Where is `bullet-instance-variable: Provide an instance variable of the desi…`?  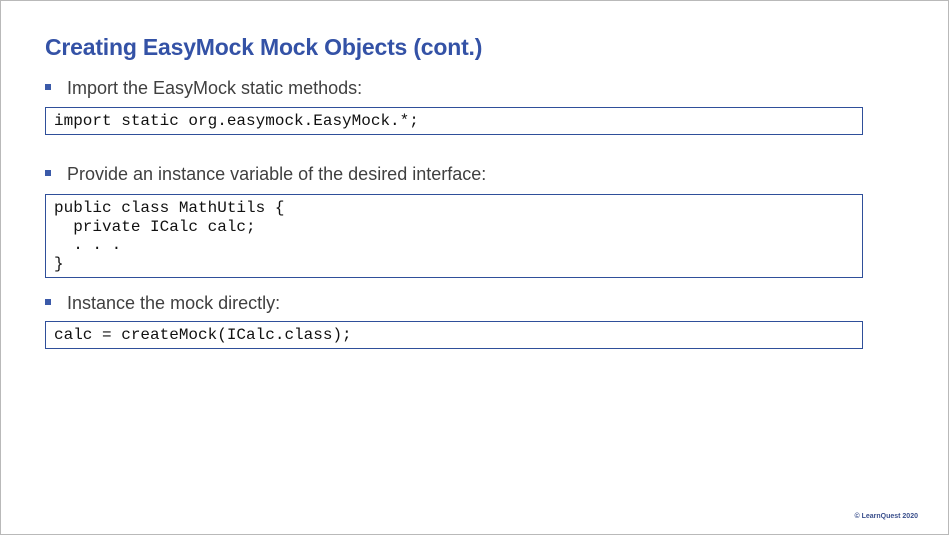 bullet-instance-variable: Provide an instance variable of the desi… is located at coordinates (265, 174).